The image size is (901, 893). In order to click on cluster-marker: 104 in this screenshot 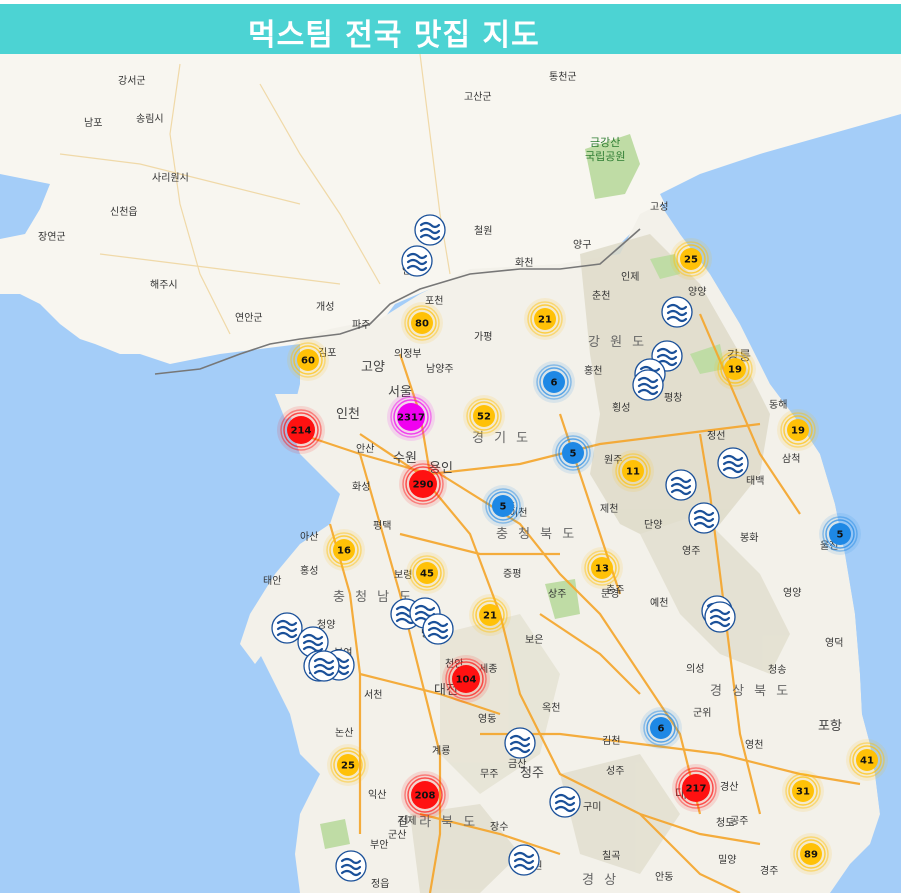, I will do `click(466, 679)`.